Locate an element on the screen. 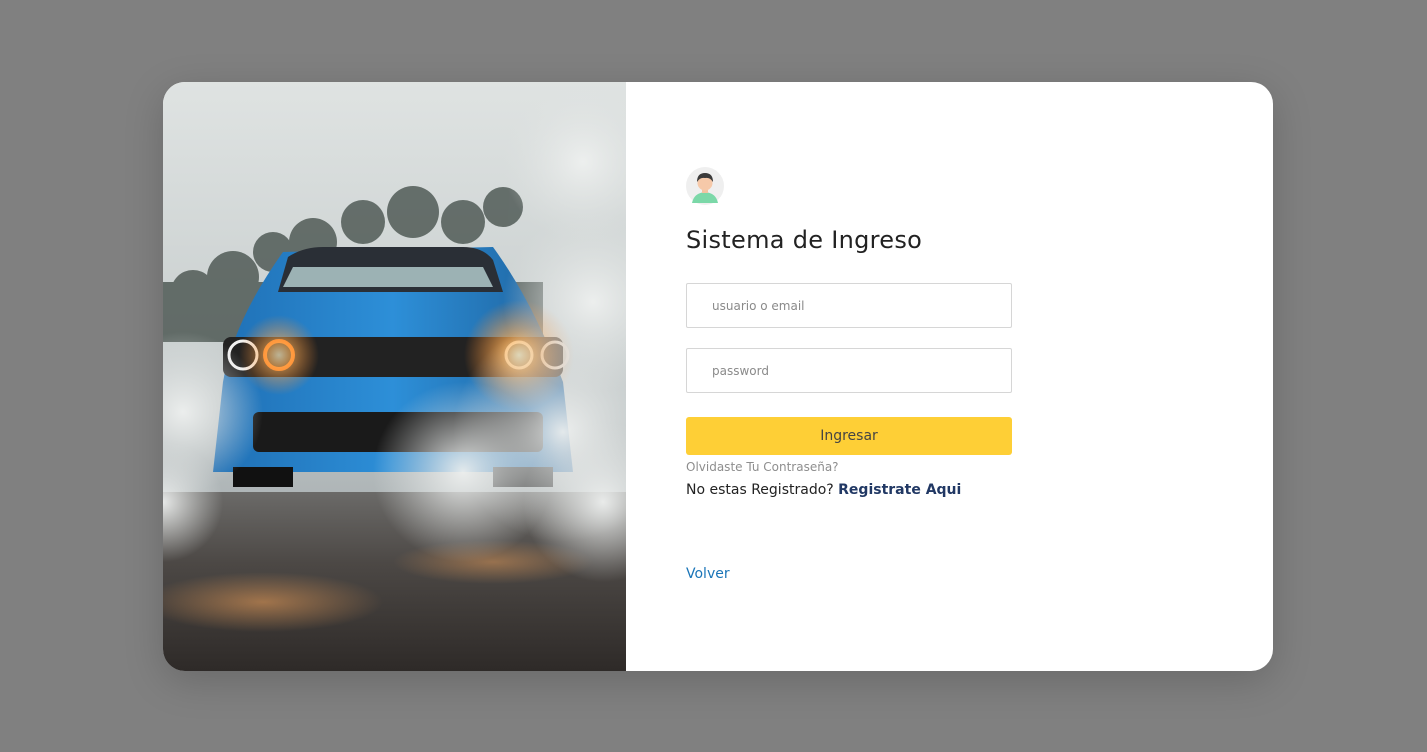 The height and width of the screenshot is (752, 1427). page-title: Sistema de Ingreso is located at coordinates (804, 240).